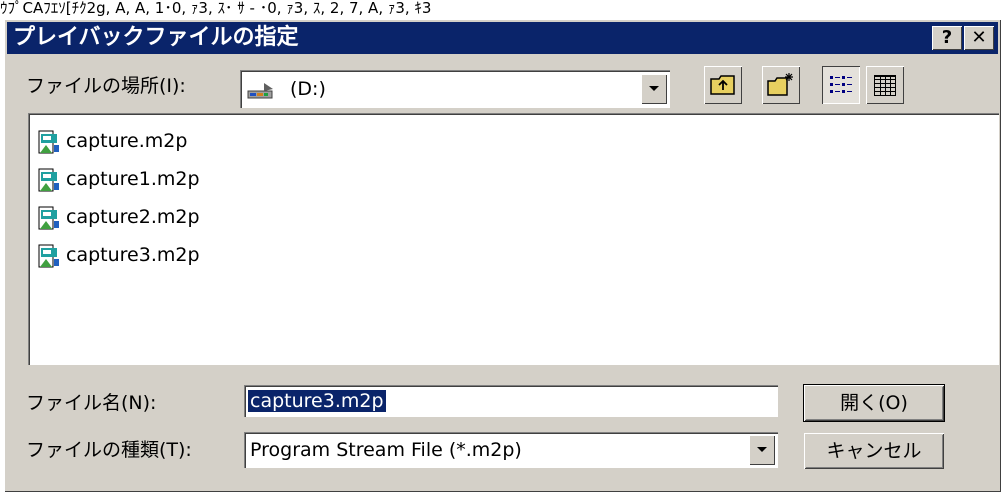 Image resolution: width=1003 pixels, height=494 pixels. Describe the element at coordinates (502, 38) in the screenshot. I see `title-bar: プレイバックファイルの指定 ? ✕` at that location.